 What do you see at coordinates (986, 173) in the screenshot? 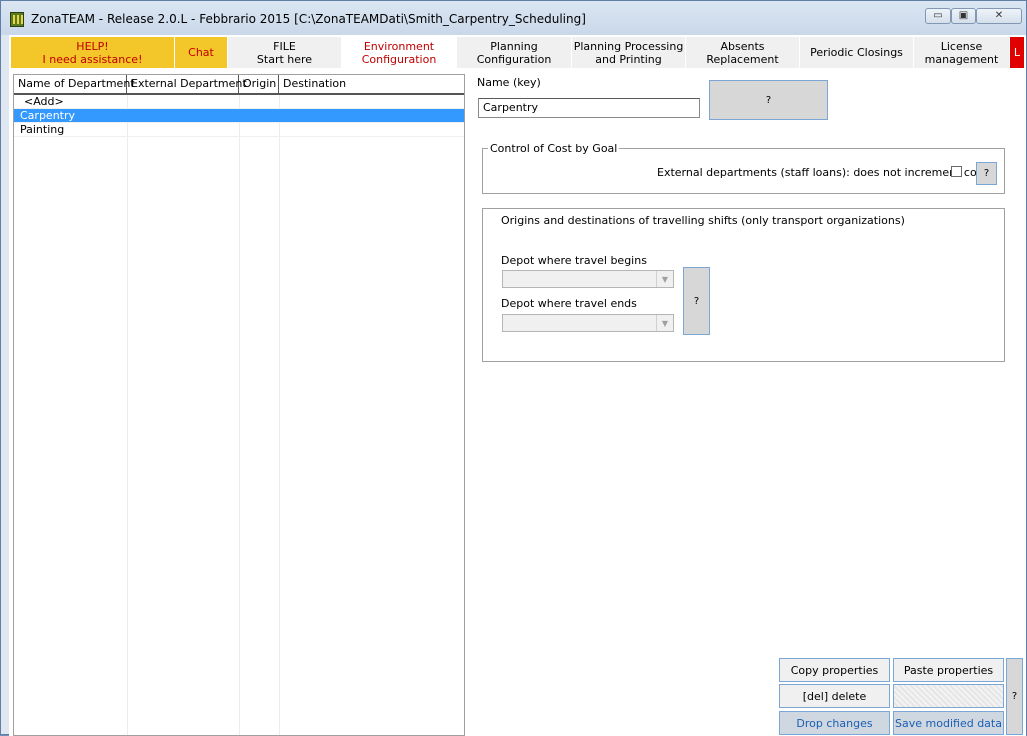
I see `external-help-button: ?` at bounding box center [986, 173].